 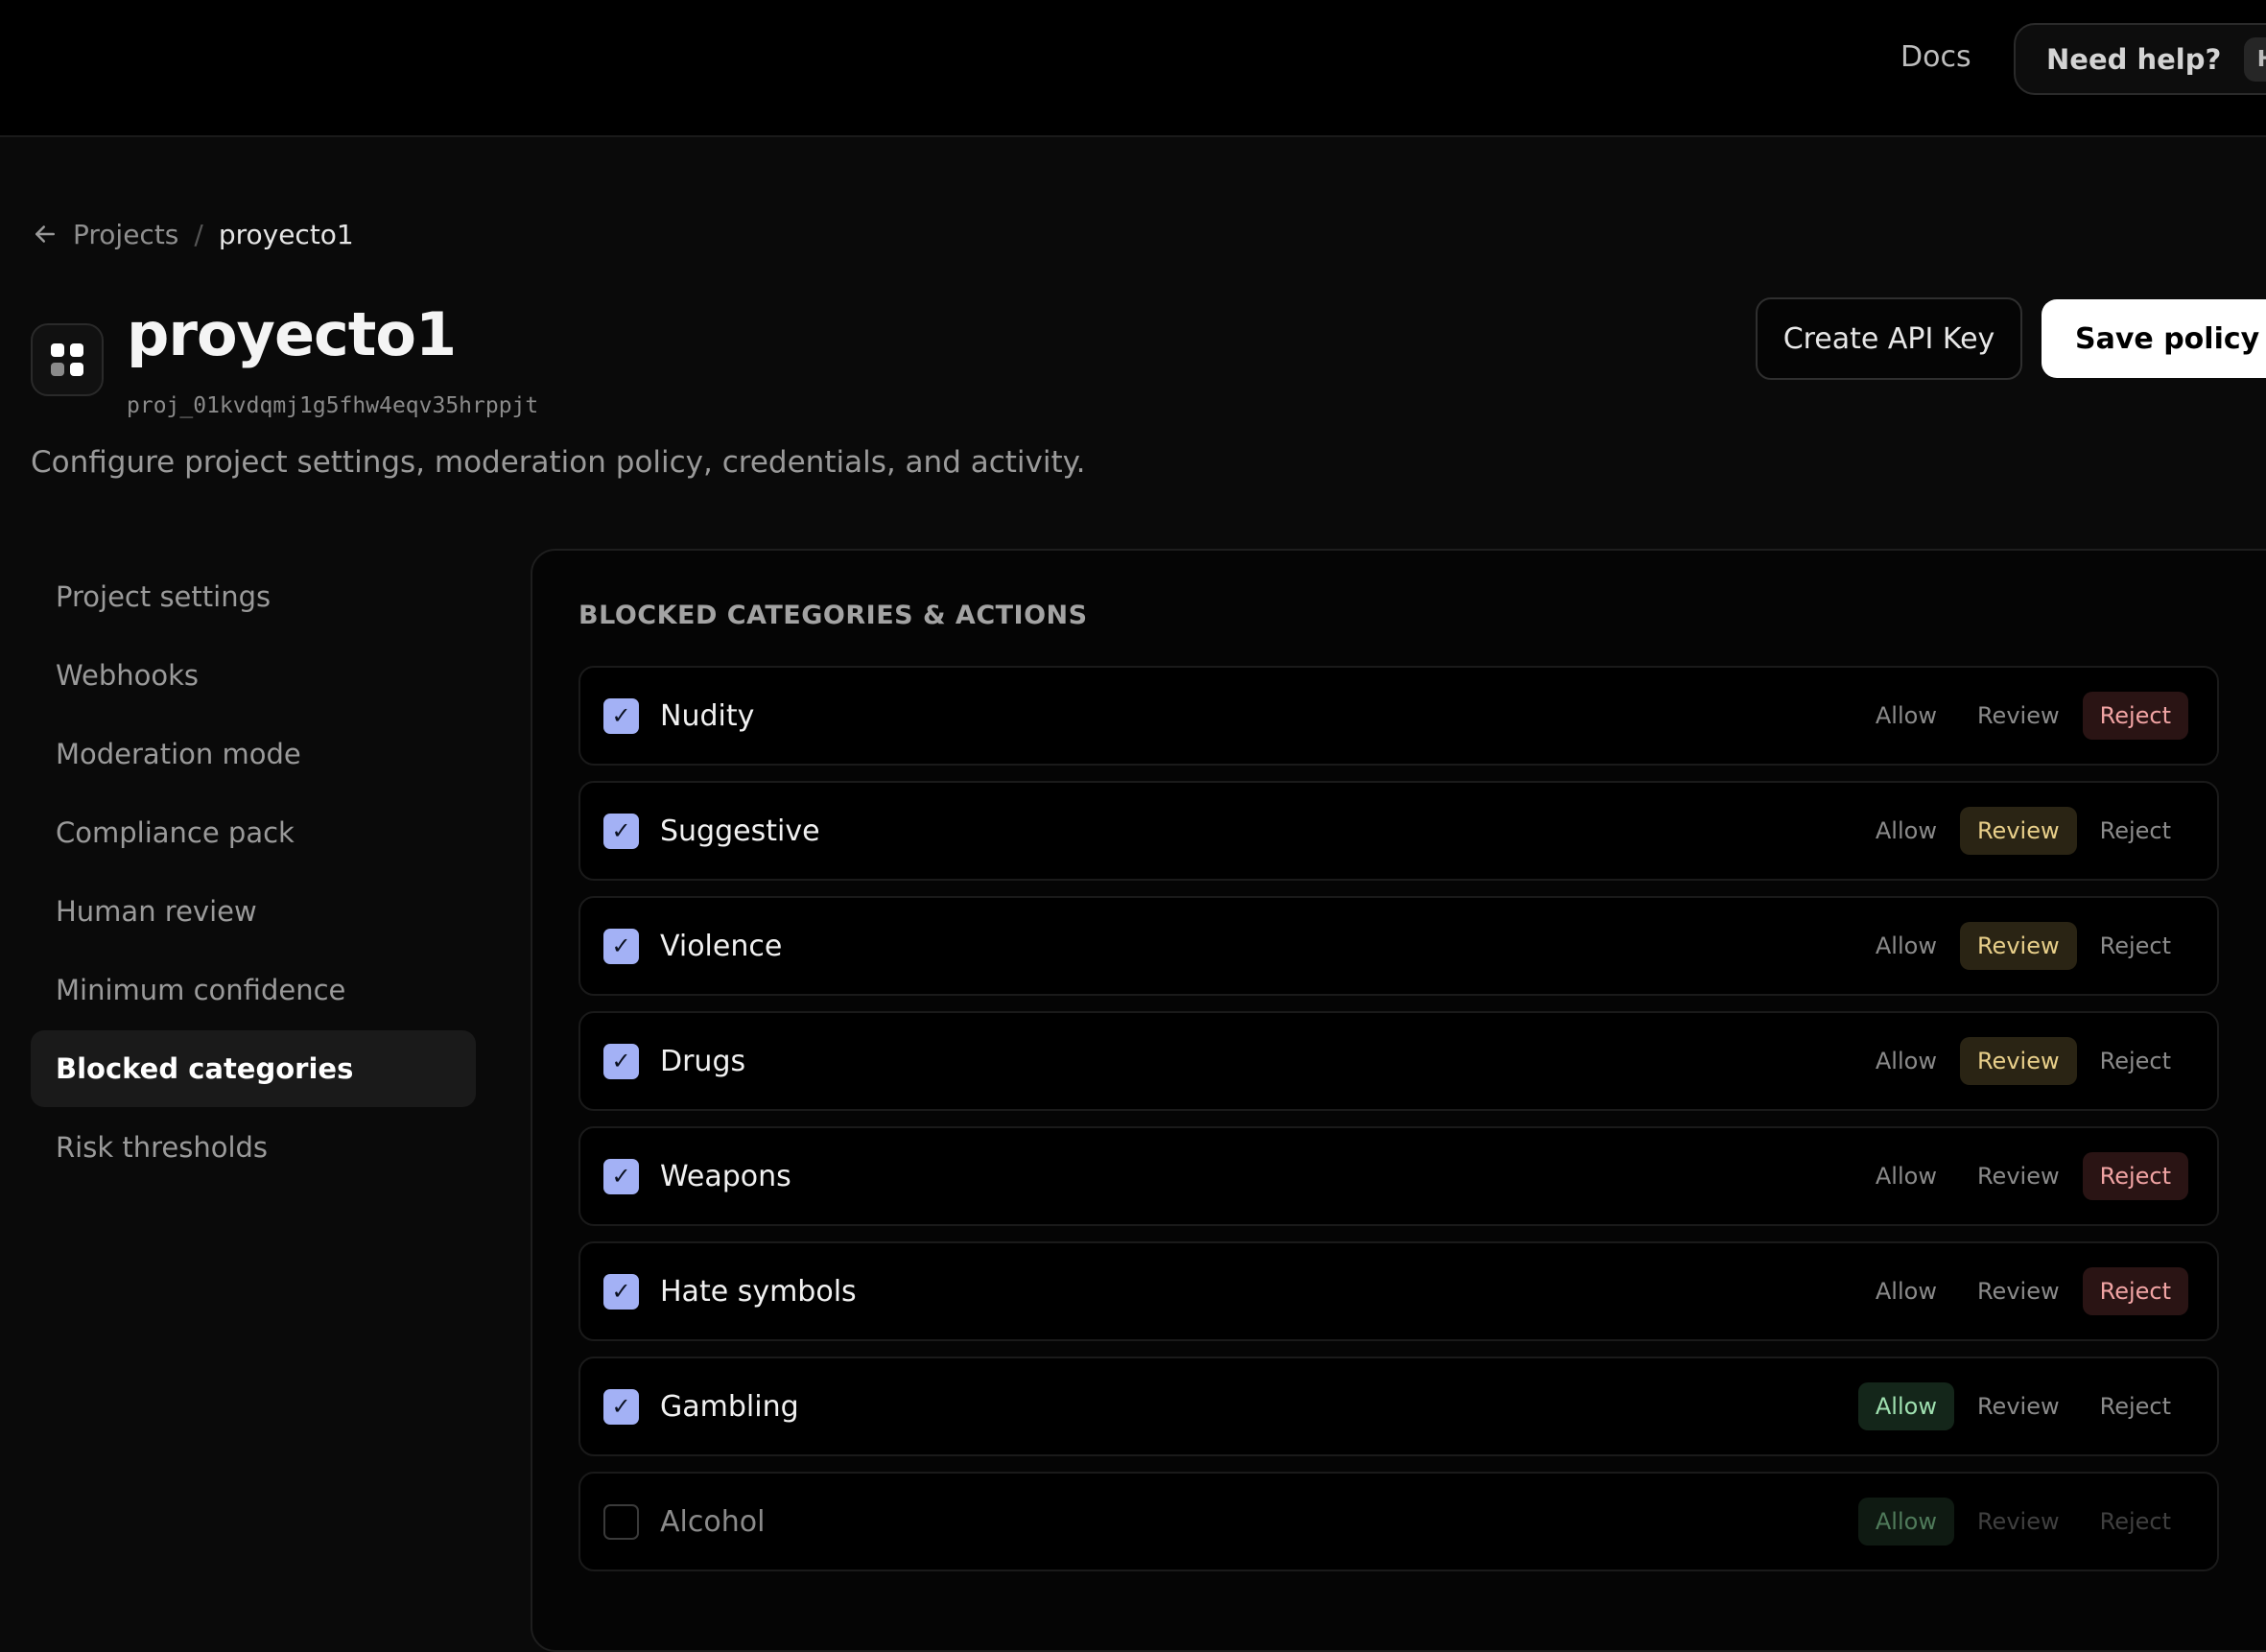 I want to click on sidebar-item-project-settings: Project settings, so click(x=253, y=597).